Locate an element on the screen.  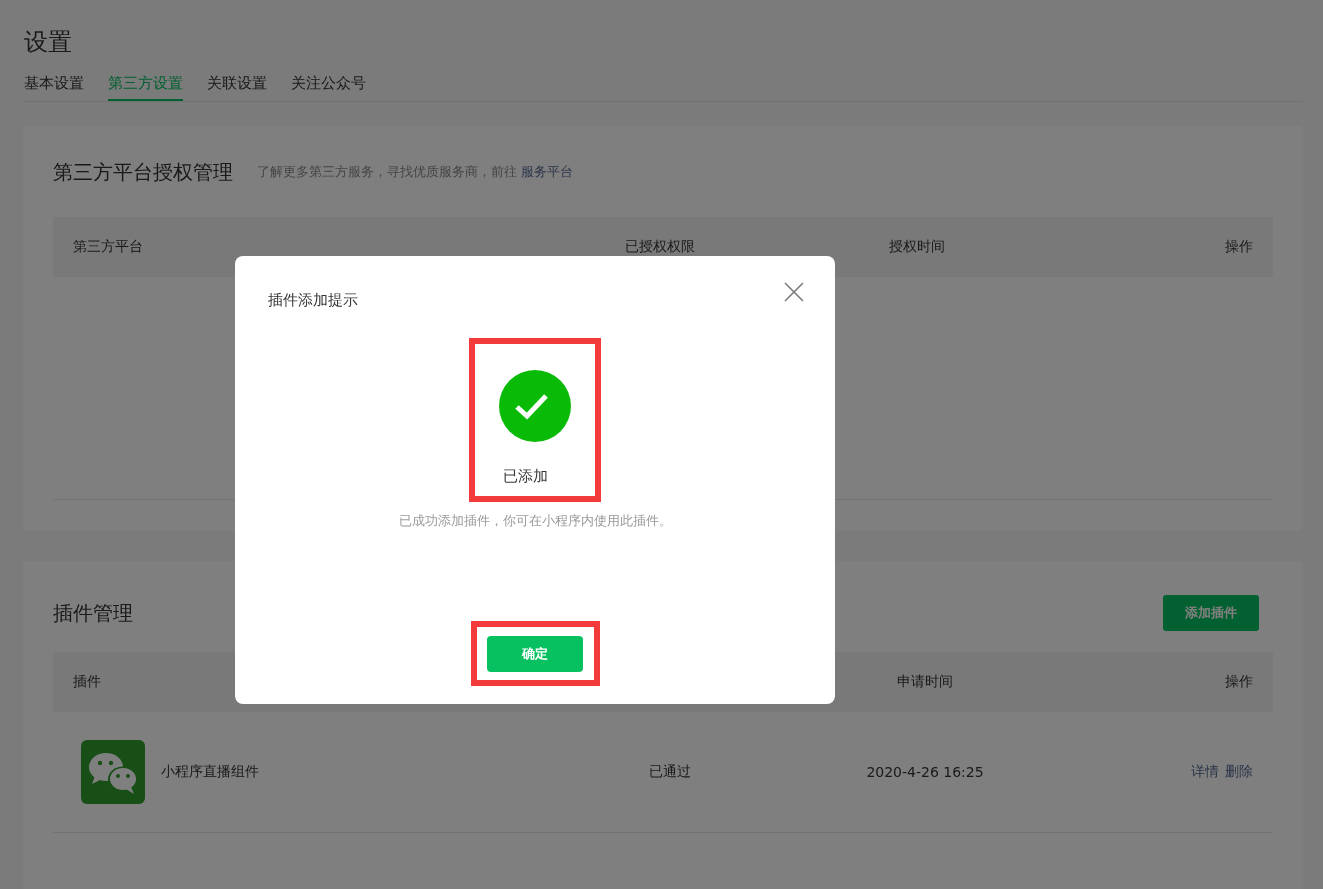
page-title: 设置 is located at coordinates (48, 42).